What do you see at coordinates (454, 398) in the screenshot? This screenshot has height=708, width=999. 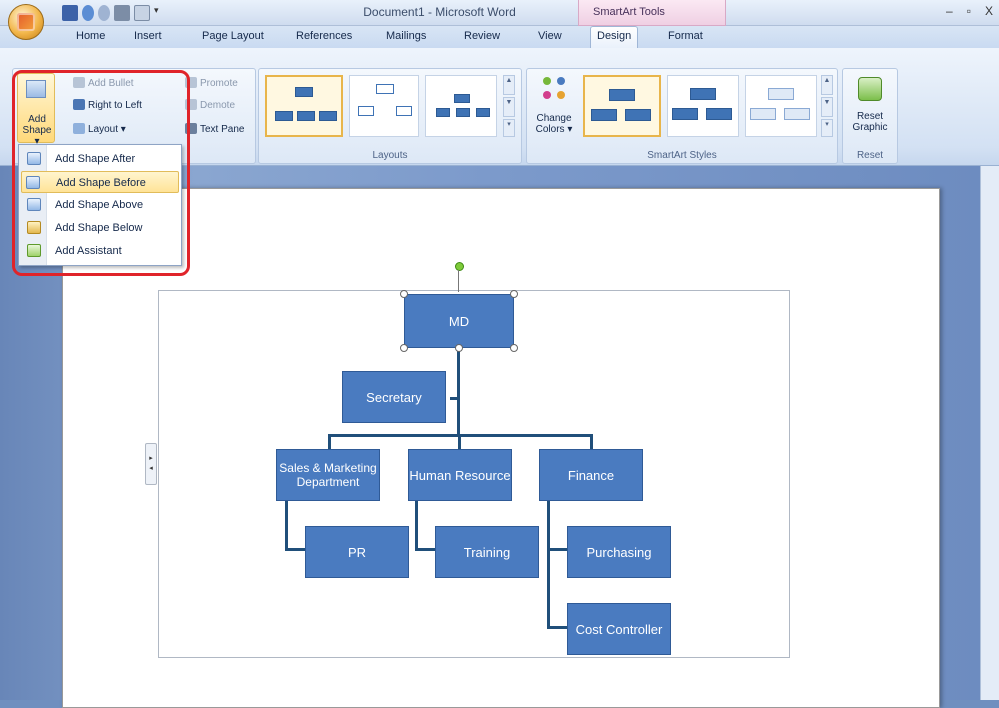 I see `connector-secretary` at bounding box center [454, 398].